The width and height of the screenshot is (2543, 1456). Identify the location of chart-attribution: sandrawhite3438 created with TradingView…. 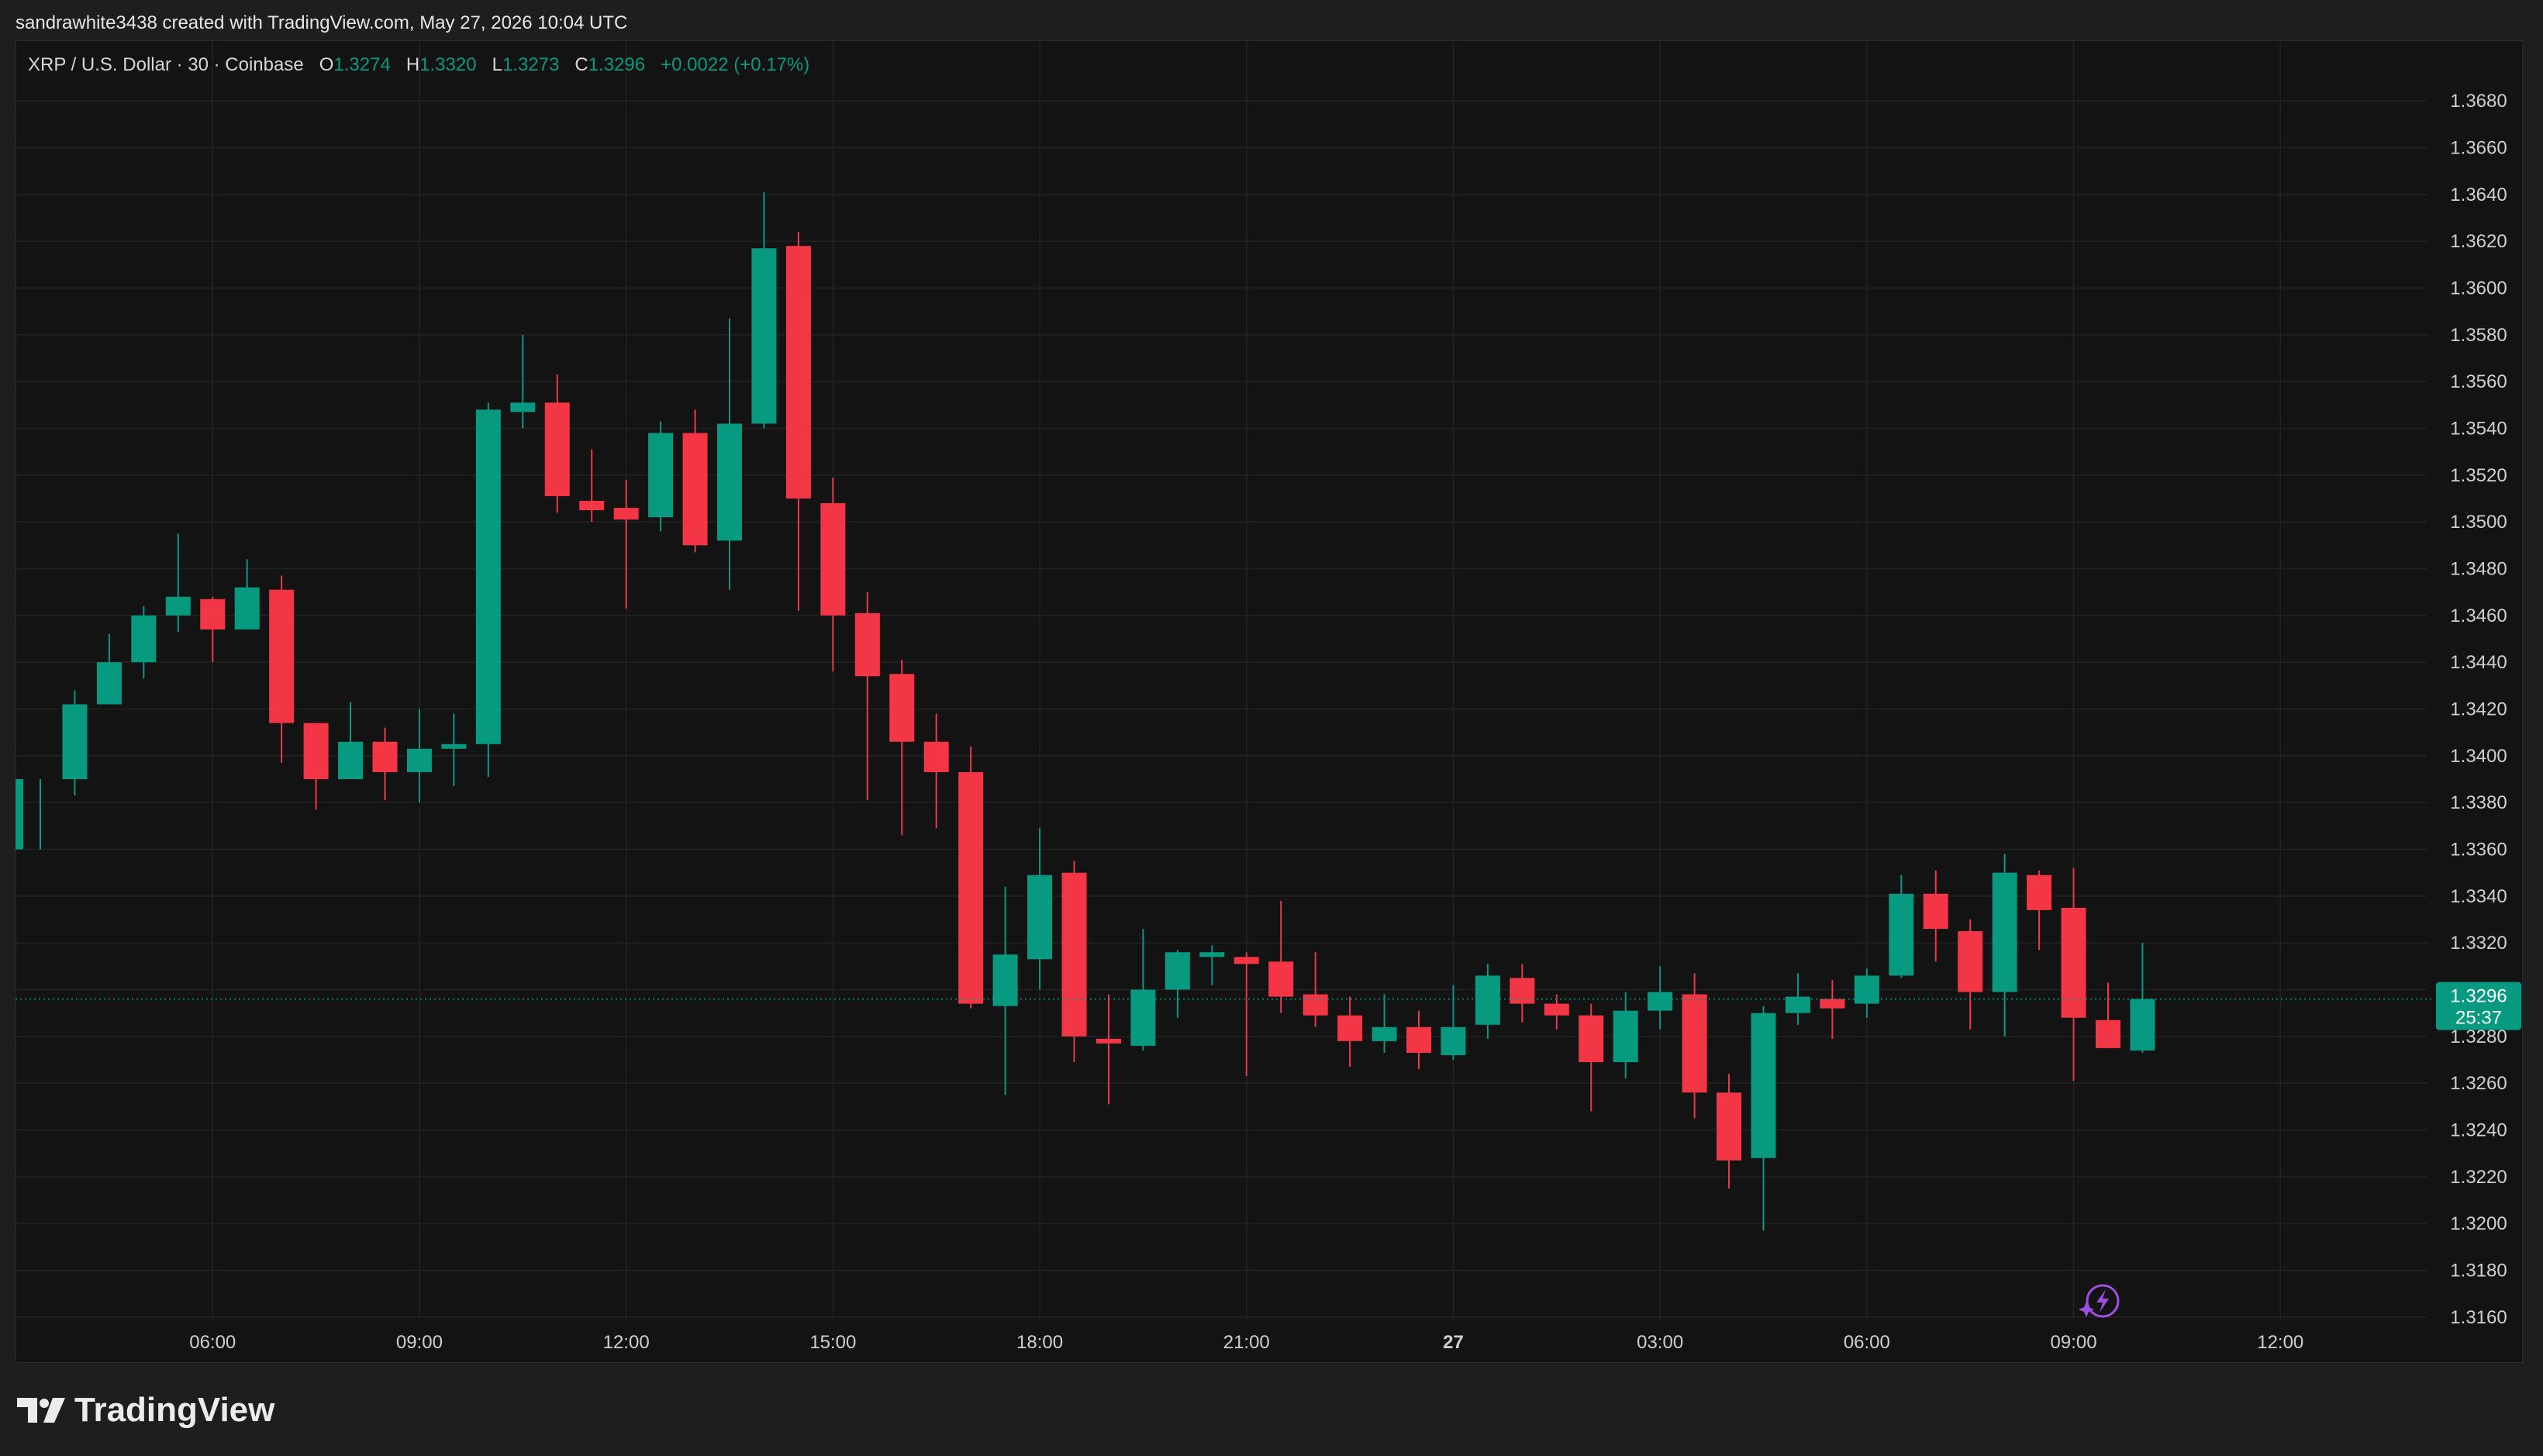
(322, 23).